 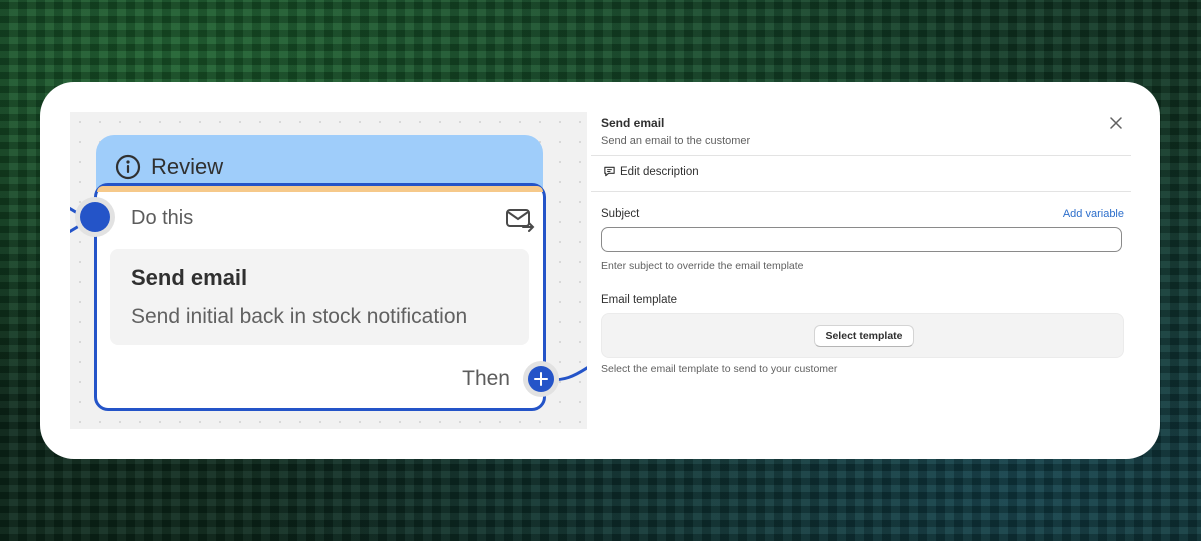 What do you see at coordinates (568, 374) in the screenshot?
I see `outgoing-connector` at bounding box center [568, 374].